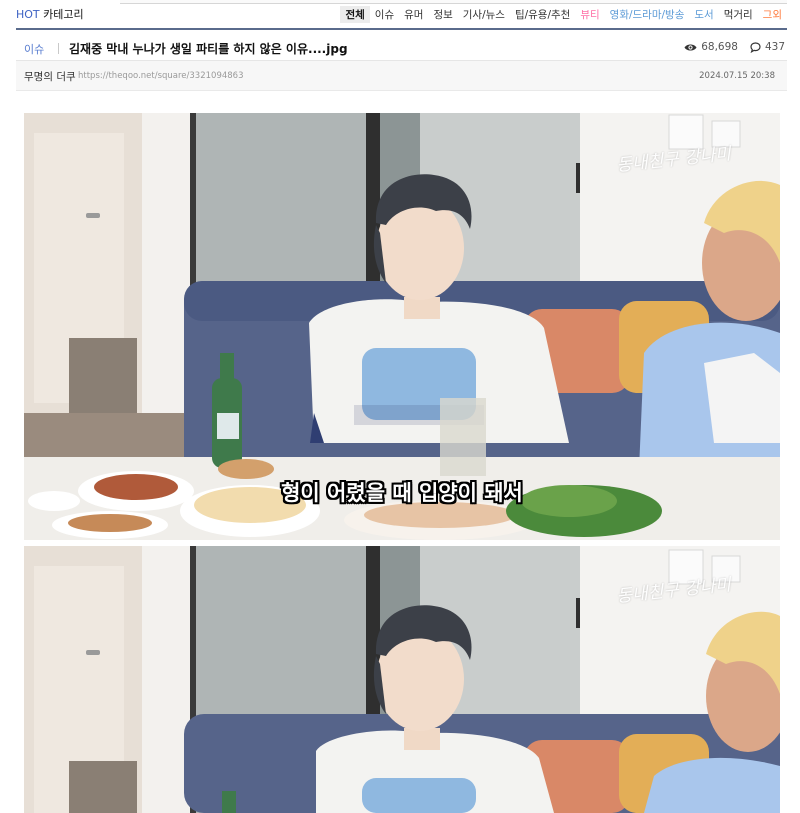 The image size is (800, 813). What do you see at coordinates (542, 14) in the screenshot?
I see `nav-tips: 팁/유용/추천` at bounding box center [542, 14].